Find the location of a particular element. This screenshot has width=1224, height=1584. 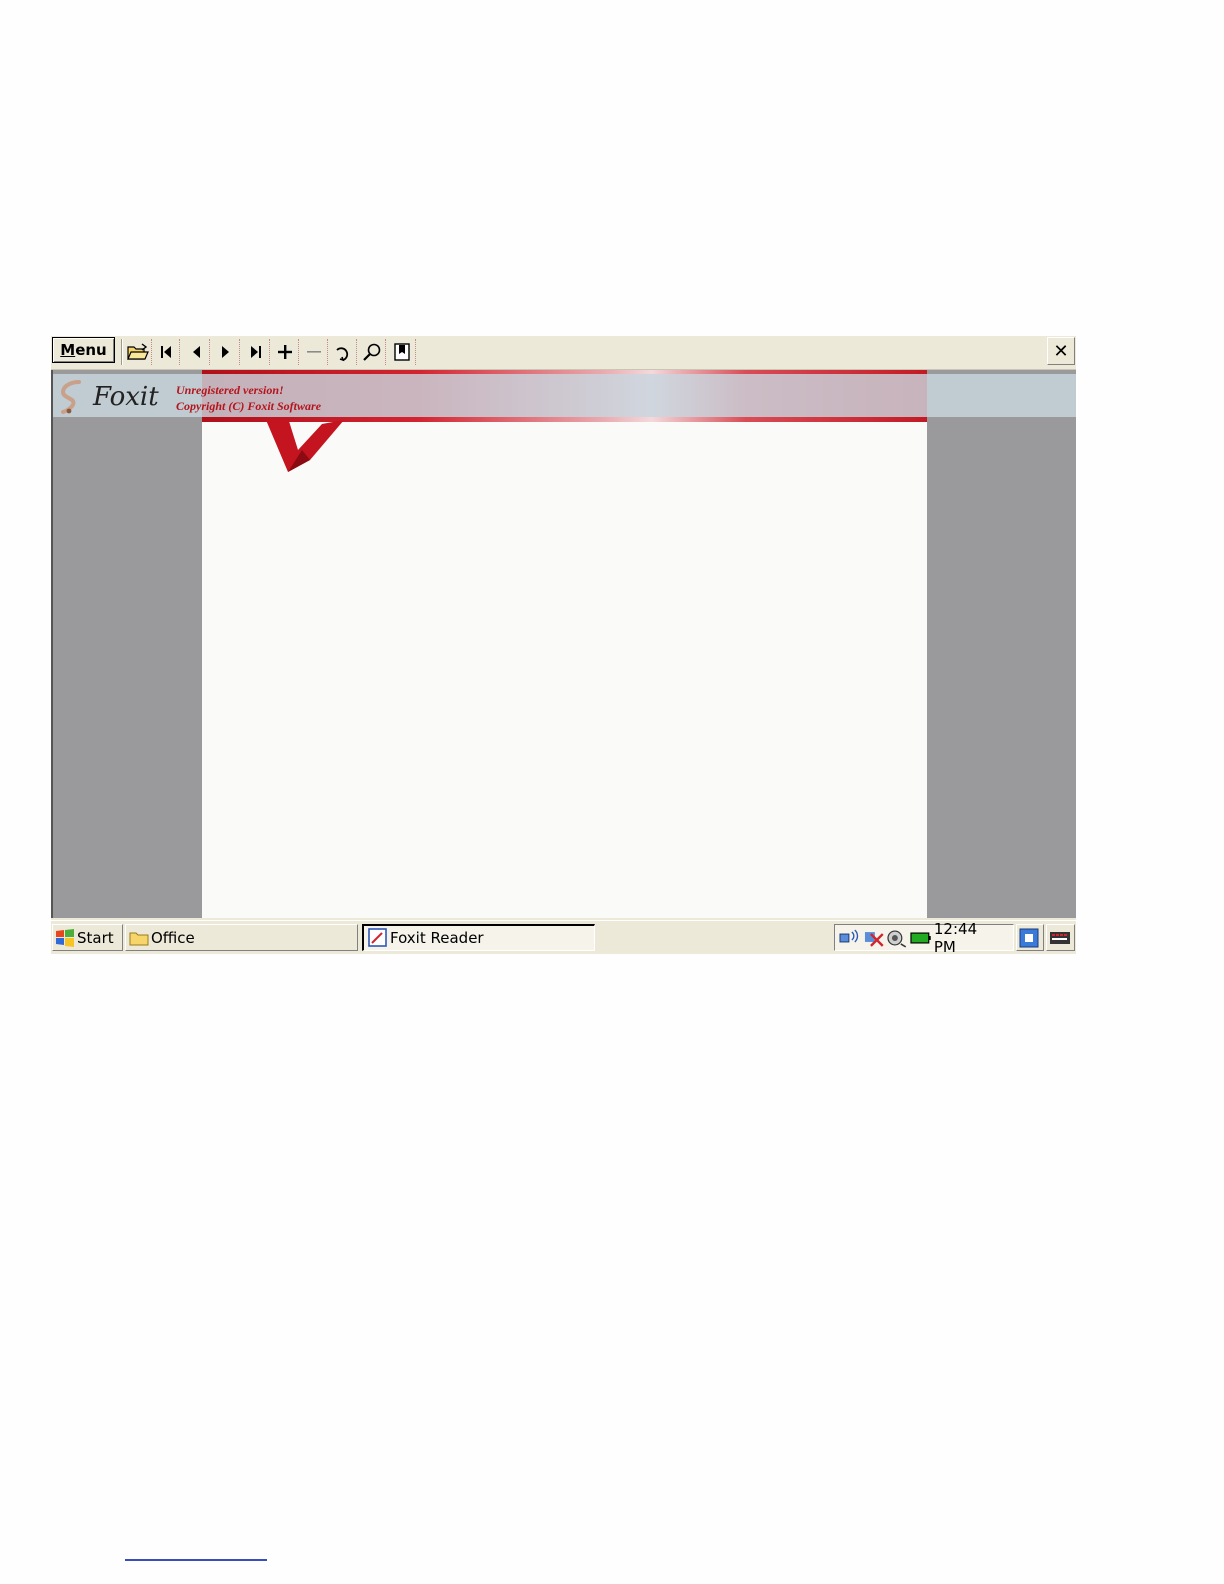

first-page-button is located at coordinates (166, 352).